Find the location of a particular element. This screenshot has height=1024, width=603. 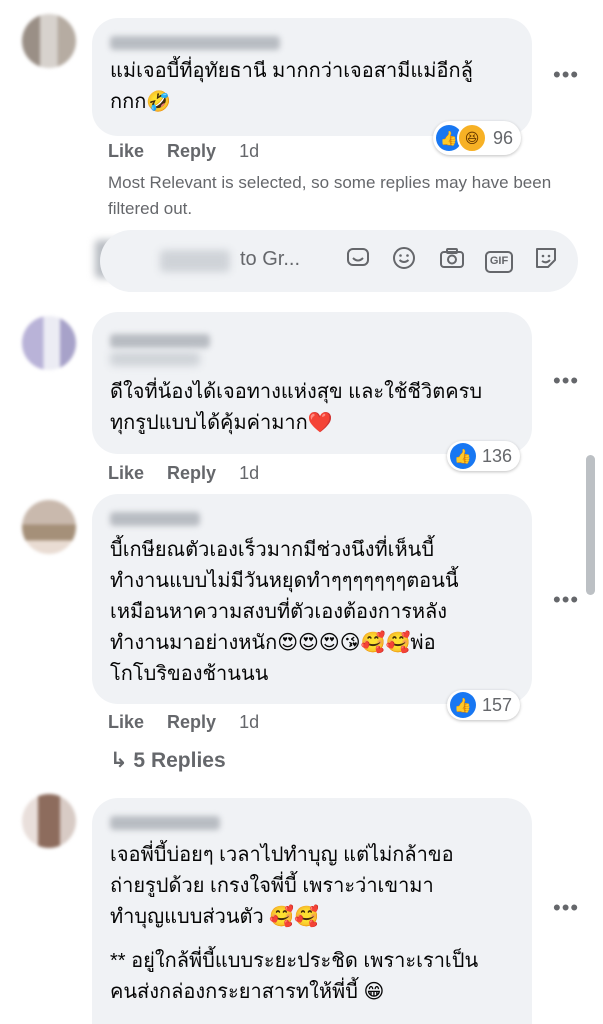

reaction-summary: 👍 😆 96 is located at coordinates (477, 138).